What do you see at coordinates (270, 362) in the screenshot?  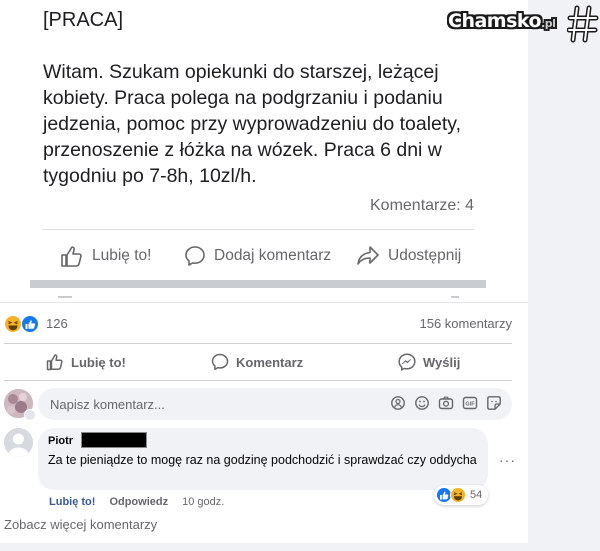 I see `comment-button-label: Komentarz` at bounding box center [270, 362].